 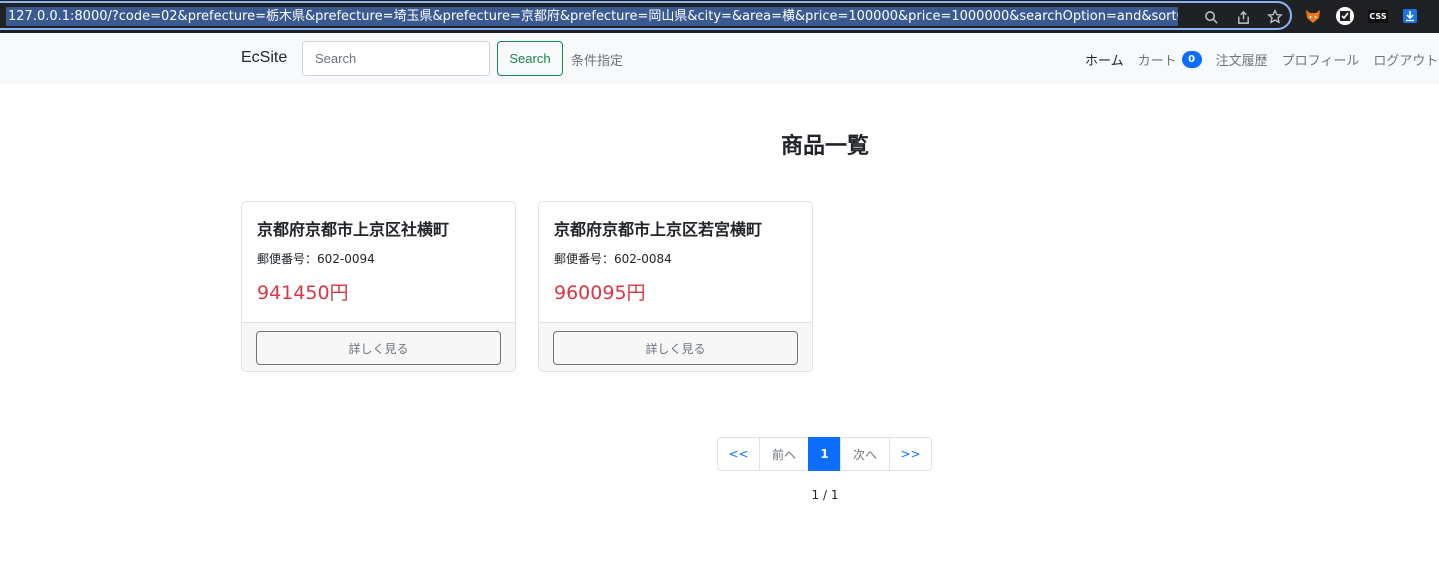 What do you see at coordinates (784, 454) in the screenshot?
I see `pagination-prev: 前へ` at bounding box center [784, 454].